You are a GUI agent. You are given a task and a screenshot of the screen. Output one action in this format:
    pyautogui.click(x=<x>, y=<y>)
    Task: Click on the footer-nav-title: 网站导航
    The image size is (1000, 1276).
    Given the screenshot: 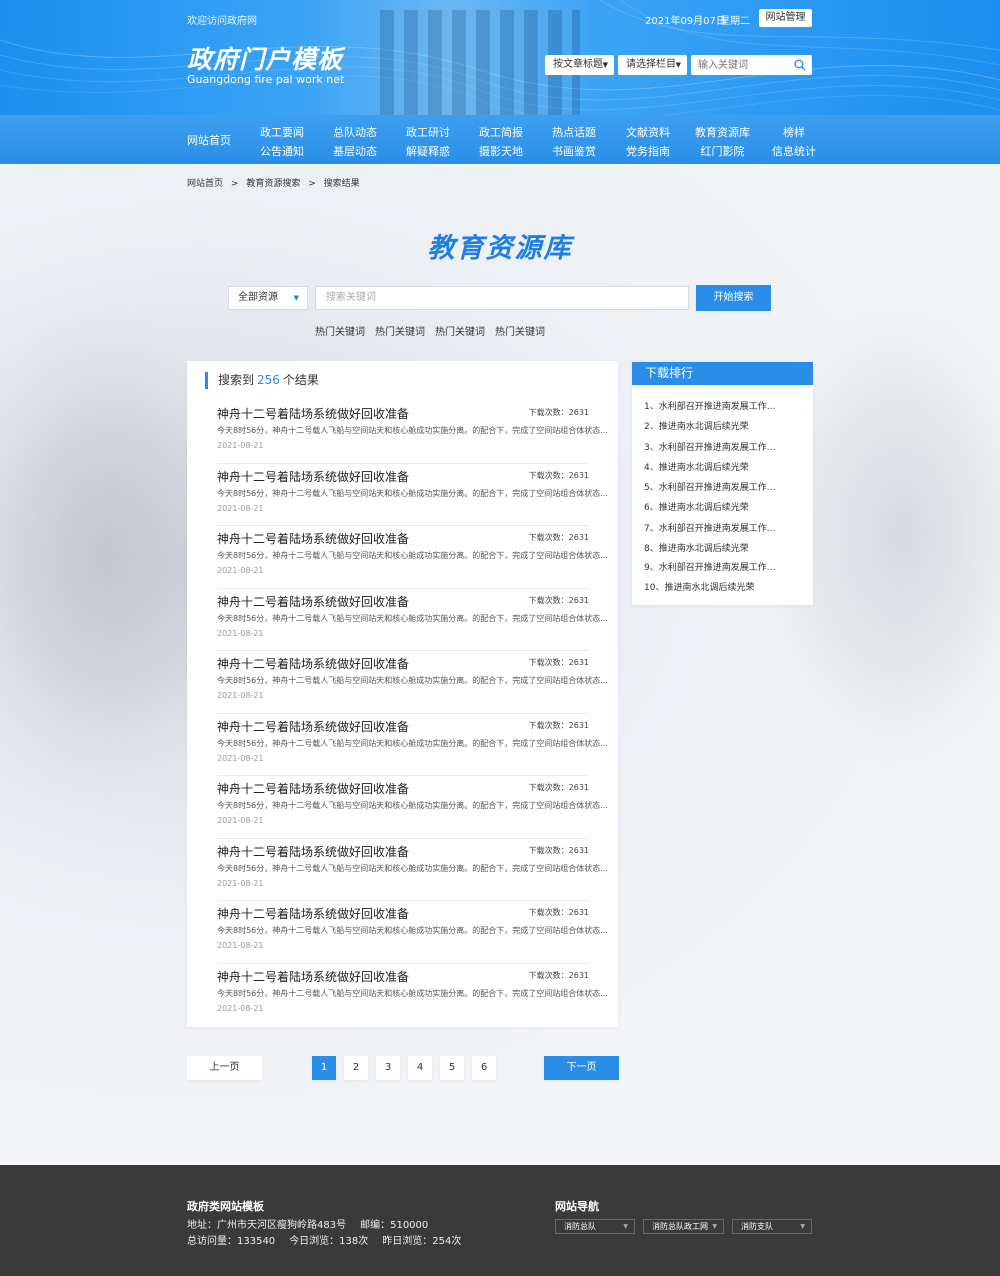 What is the action you would take?
    pyautogui.click(x=577, y=1206)
    